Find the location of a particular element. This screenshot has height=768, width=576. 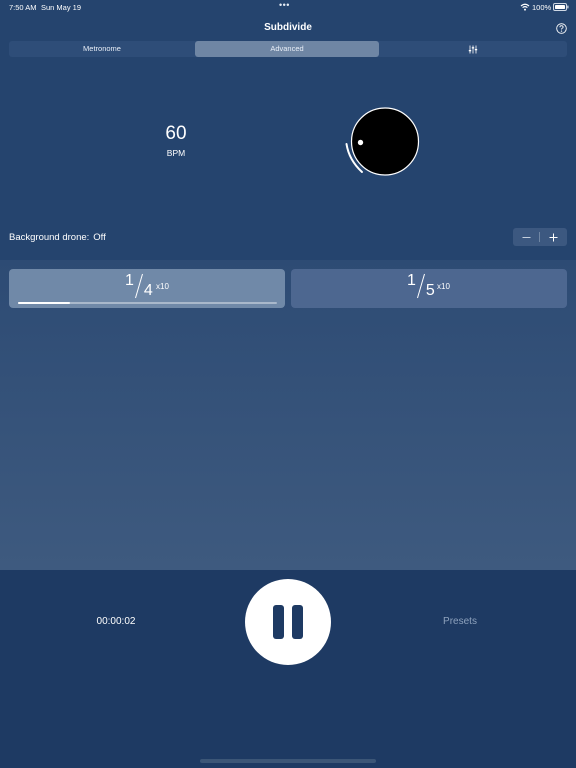

stepper-divider is located at coordinates (539, 237).